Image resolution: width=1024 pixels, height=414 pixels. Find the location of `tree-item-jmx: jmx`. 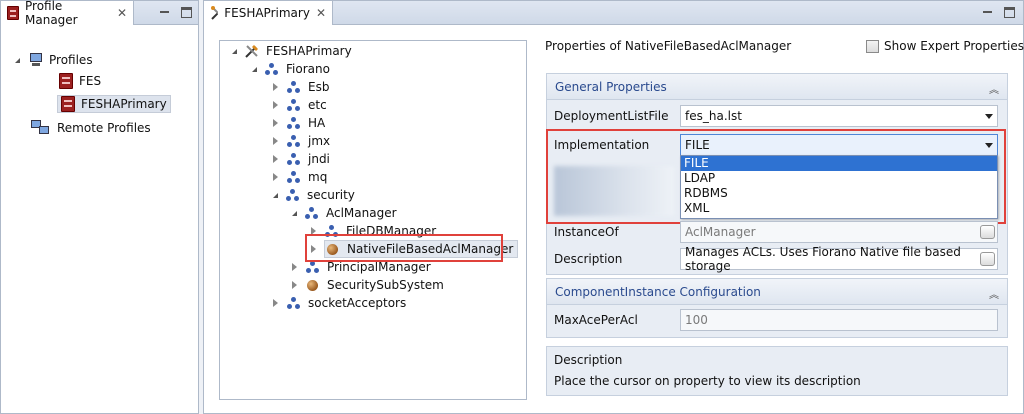

tree-item-jmx: jmx is located at coordinates (301, 141).